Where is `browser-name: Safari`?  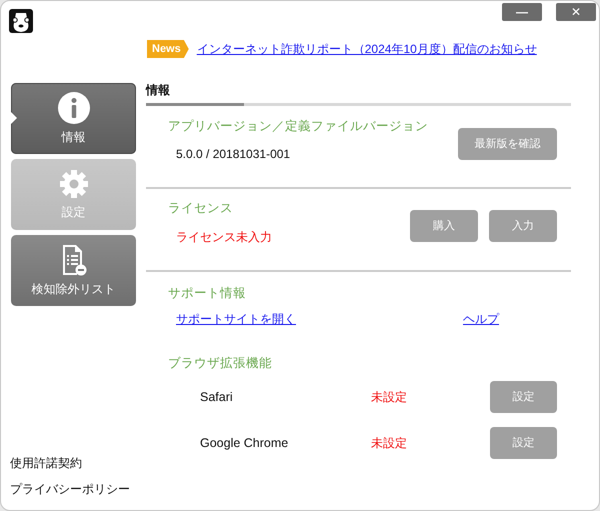 browser-name: Safari is located at coordinates (216, 397).